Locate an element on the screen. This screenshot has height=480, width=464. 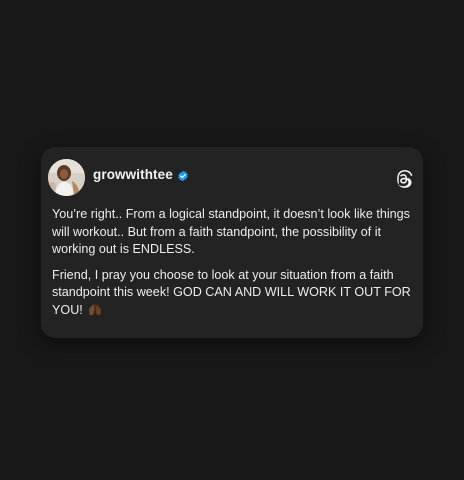
username-row: growwithtee is located at coordinates (141, 174).